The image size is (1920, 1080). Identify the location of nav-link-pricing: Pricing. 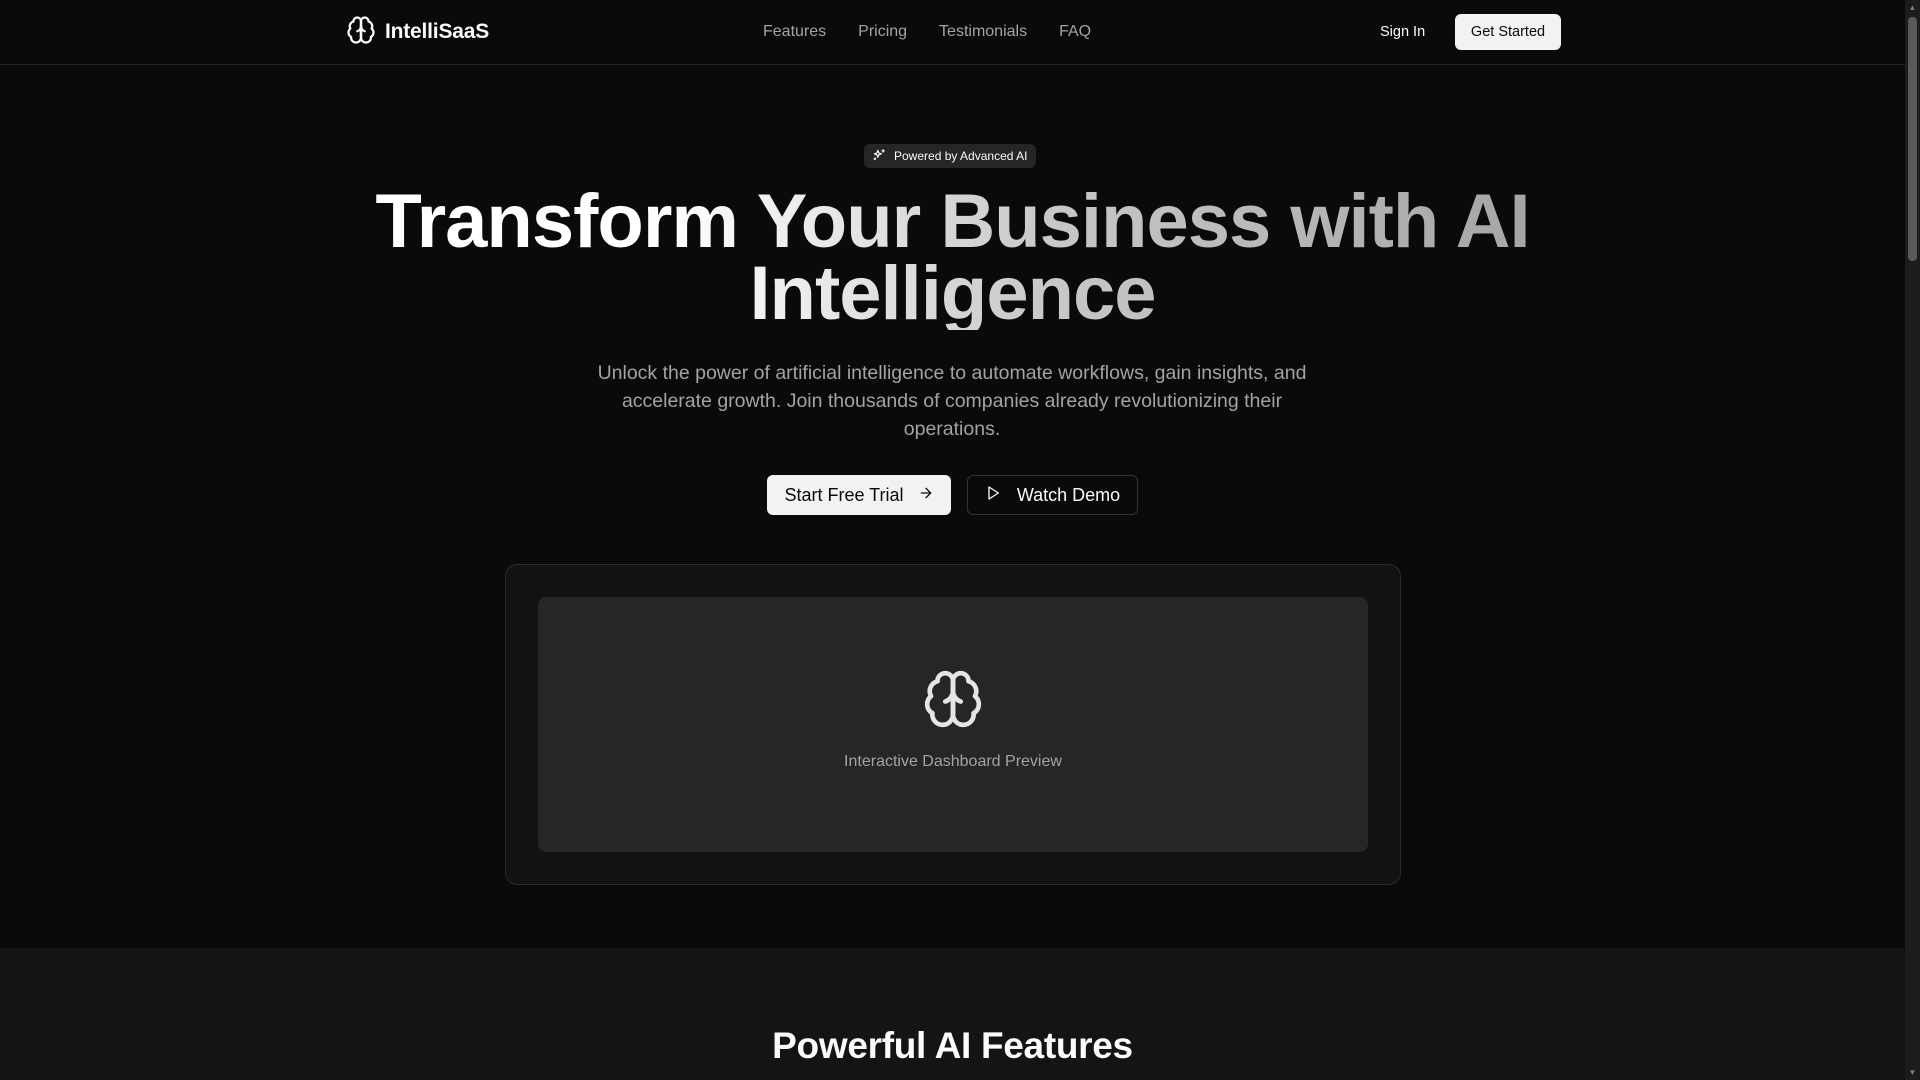
(882, 32).